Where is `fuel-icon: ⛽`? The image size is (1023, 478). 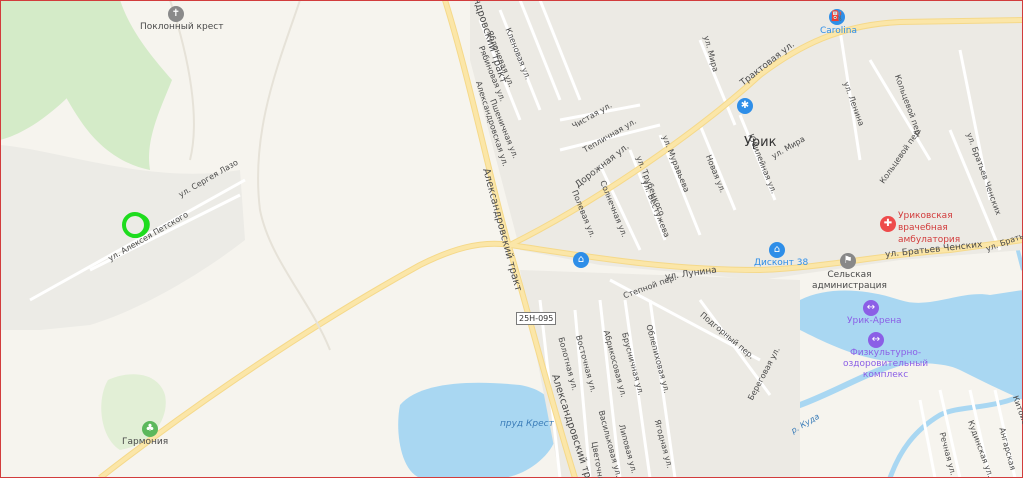 fuel-icon: ⛽ is located at coordinates (837, 17).